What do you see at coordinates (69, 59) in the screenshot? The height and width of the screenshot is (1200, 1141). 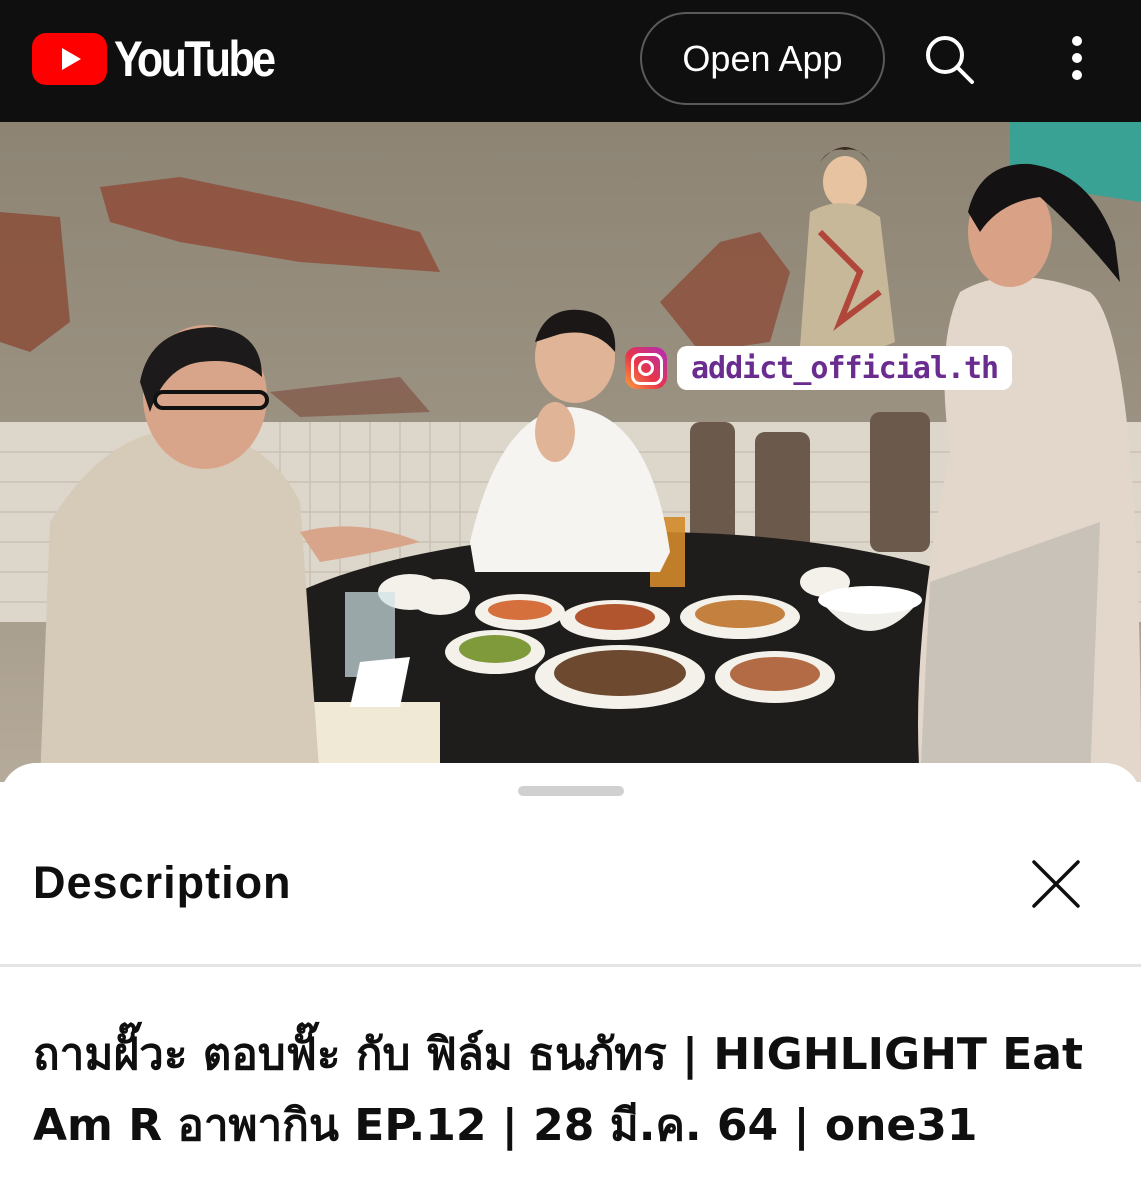 I see `youtube-play-icon` at bounding box center [69, 59].